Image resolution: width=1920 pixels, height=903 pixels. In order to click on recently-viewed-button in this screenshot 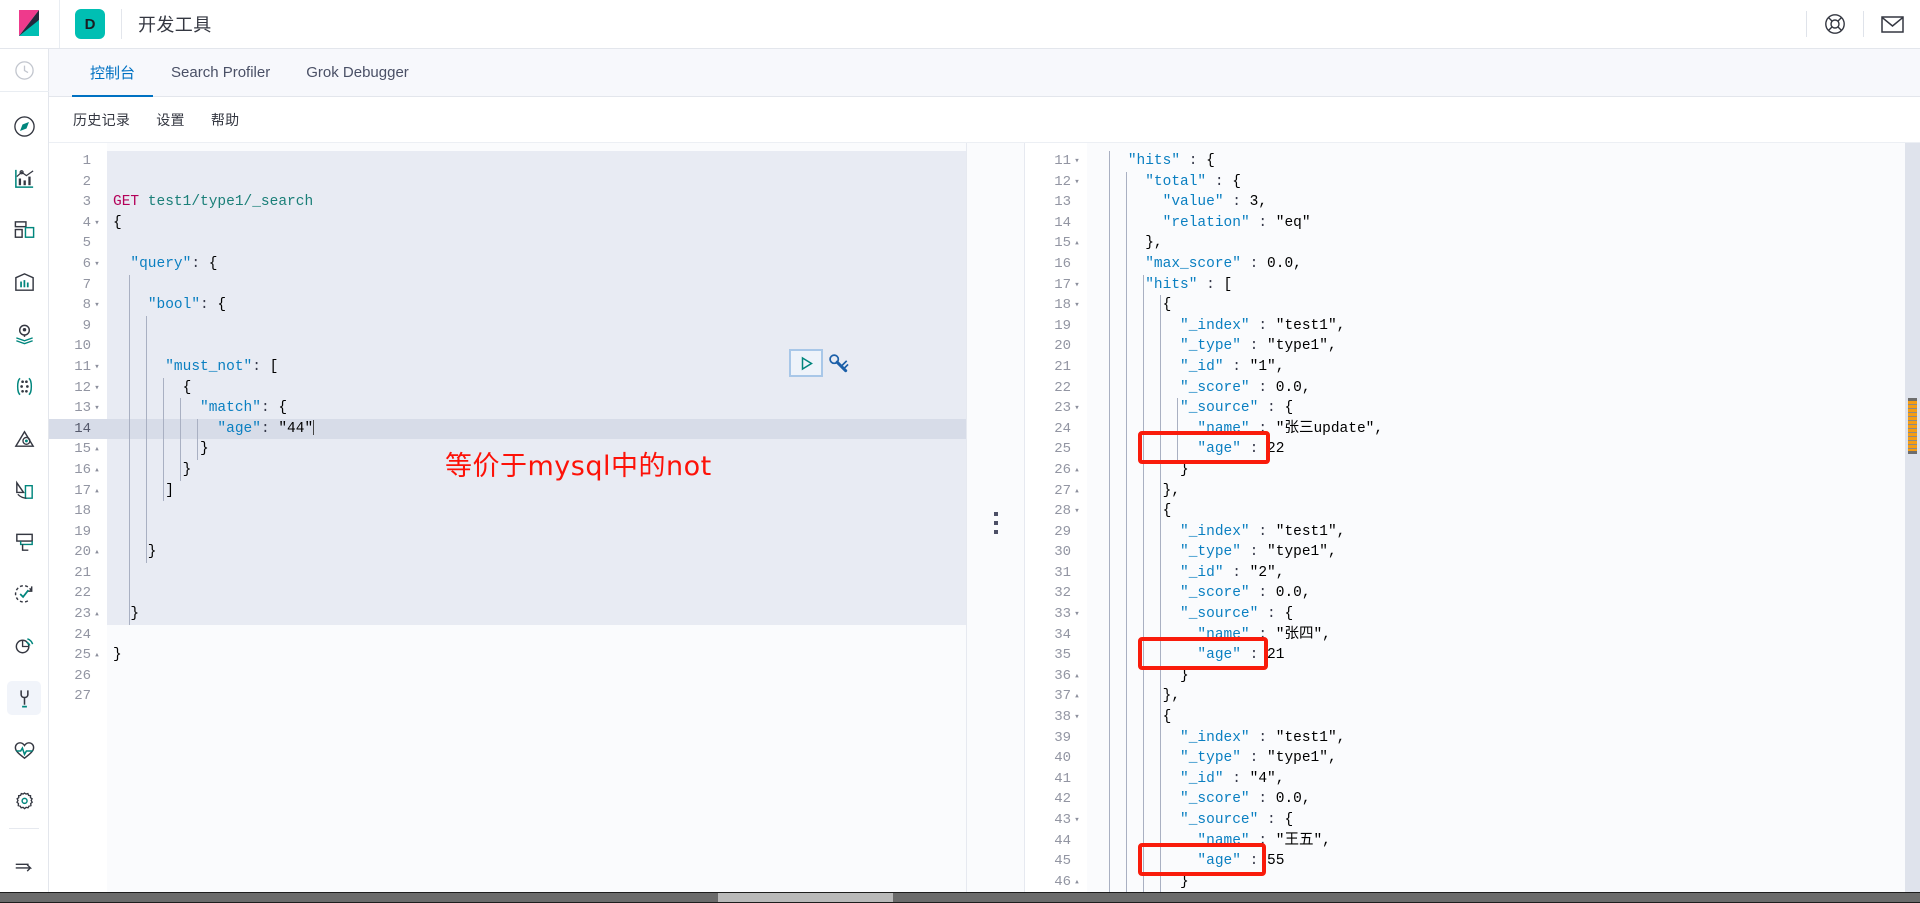, I will do `click(24, 70)`.